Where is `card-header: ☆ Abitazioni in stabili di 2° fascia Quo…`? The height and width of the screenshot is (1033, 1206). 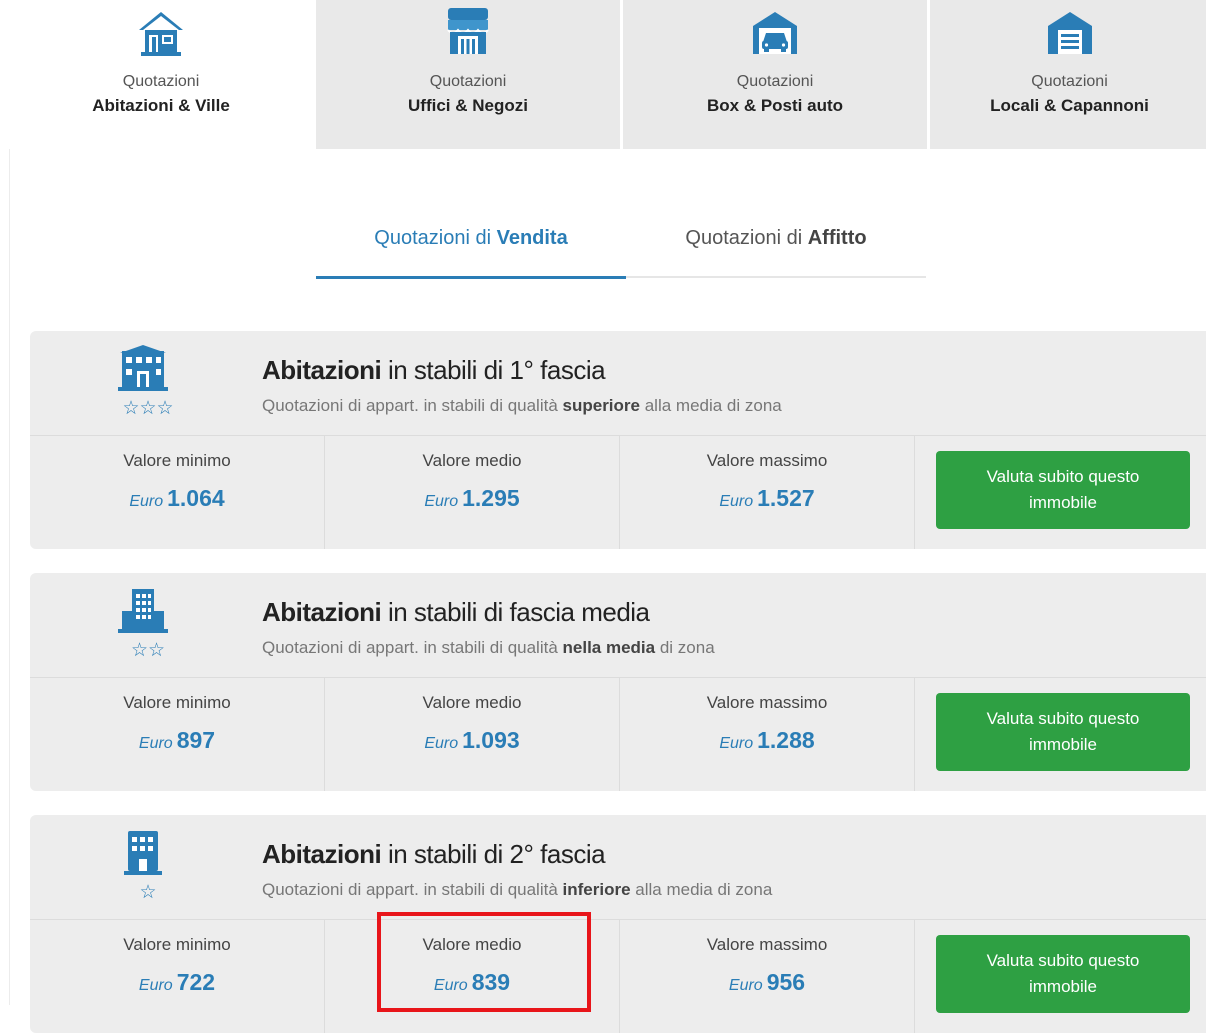
card-header: ☆ Abitazioni in stabili di 2° fascia Quo… is located at coordinates (618, 867).